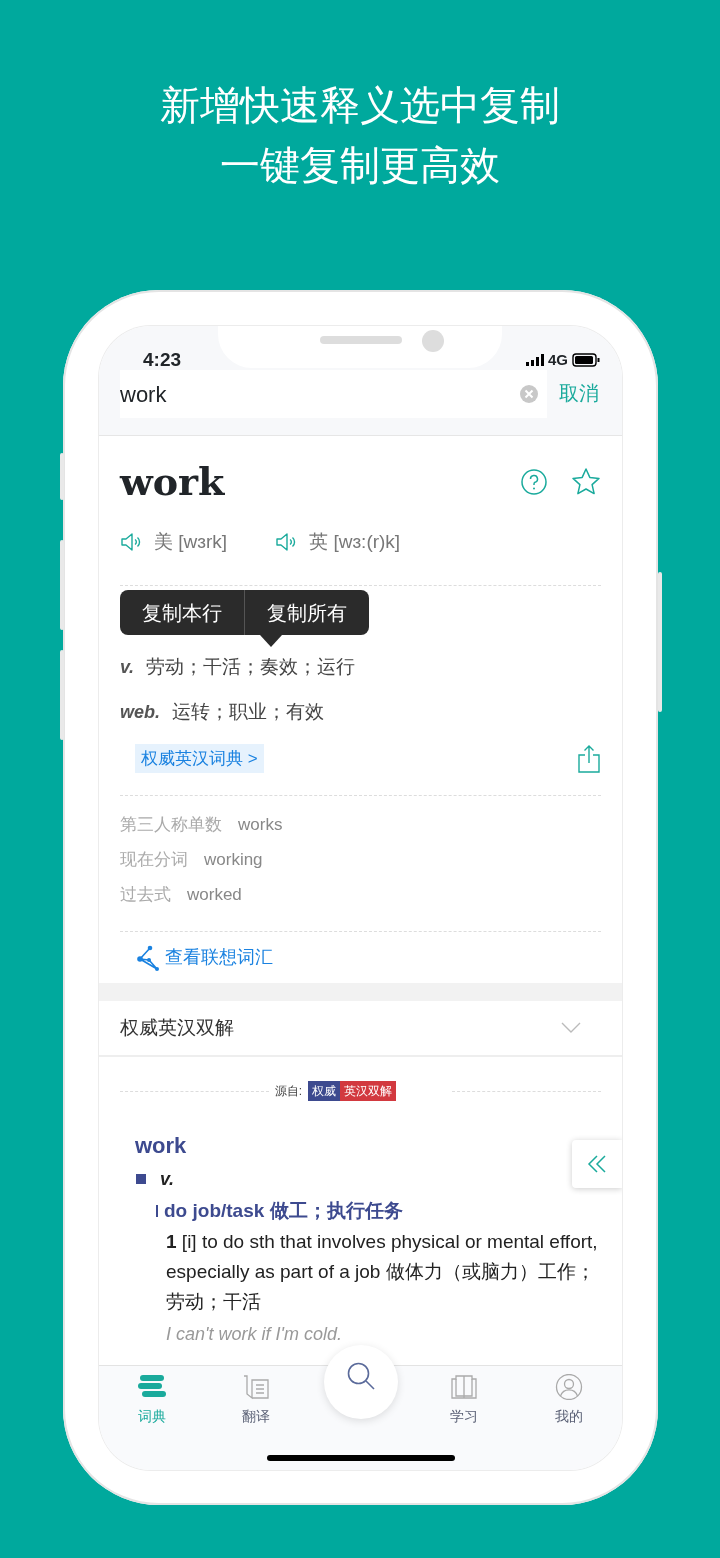 The width and height of the screenshot is (720, 1558). I want to click on pronunciation-label: 英 [wɜ:(r)k], so click(355, 541).